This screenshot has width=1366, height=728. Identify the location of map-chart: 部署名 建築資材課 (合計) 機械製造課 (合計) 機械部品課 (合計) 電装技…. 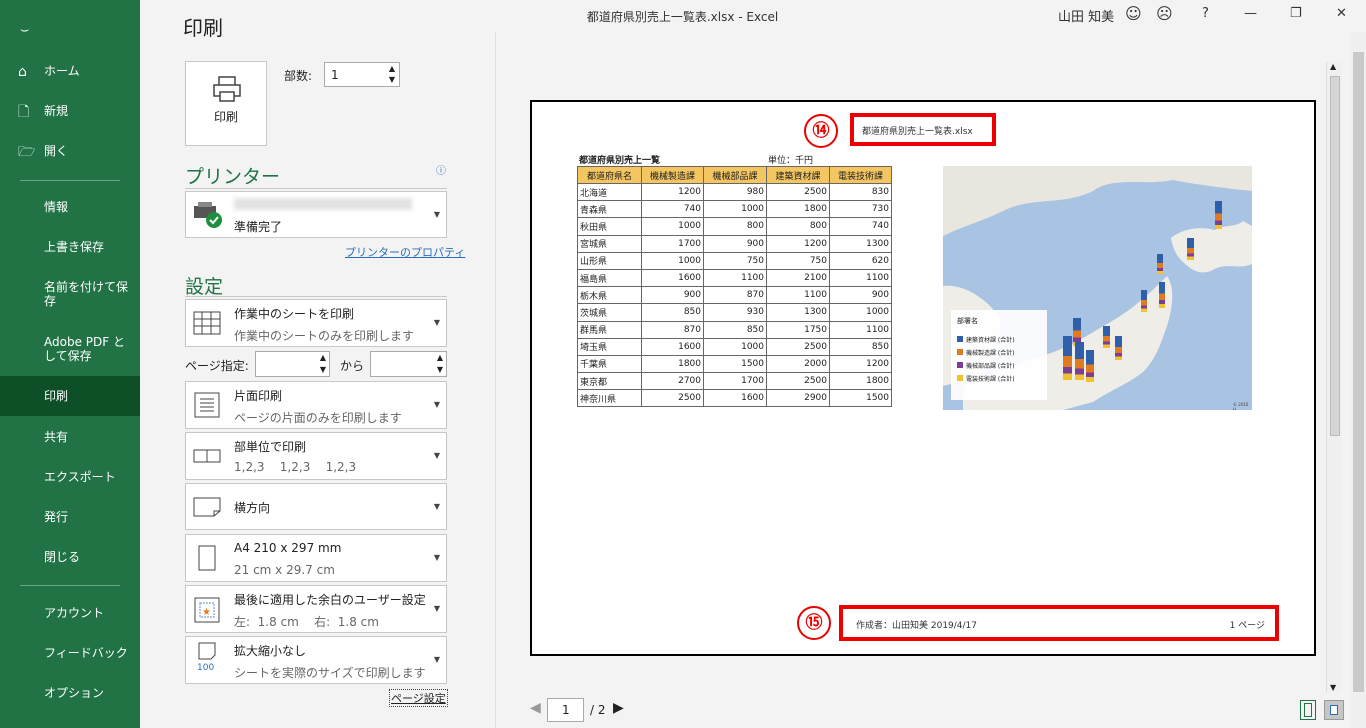
(1097, 288).